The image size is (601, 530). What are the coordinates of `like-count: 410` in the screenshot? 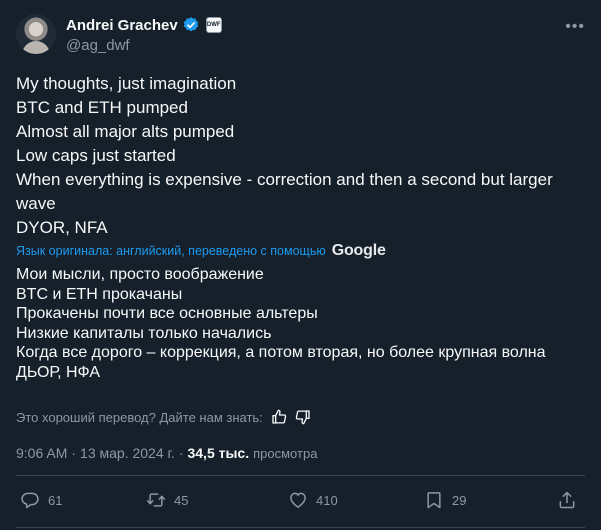 It's located at (327, 500).